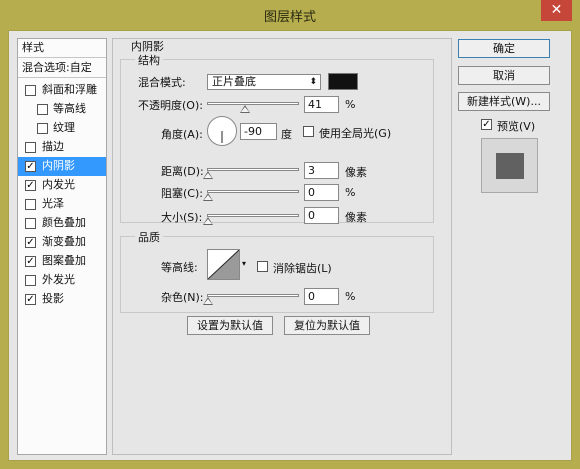 This screenshot has height=469, width=580. Describe the element at coordinates (182, 297) in the screenshot. I see `noise-label: 杂色(N):` at that location.